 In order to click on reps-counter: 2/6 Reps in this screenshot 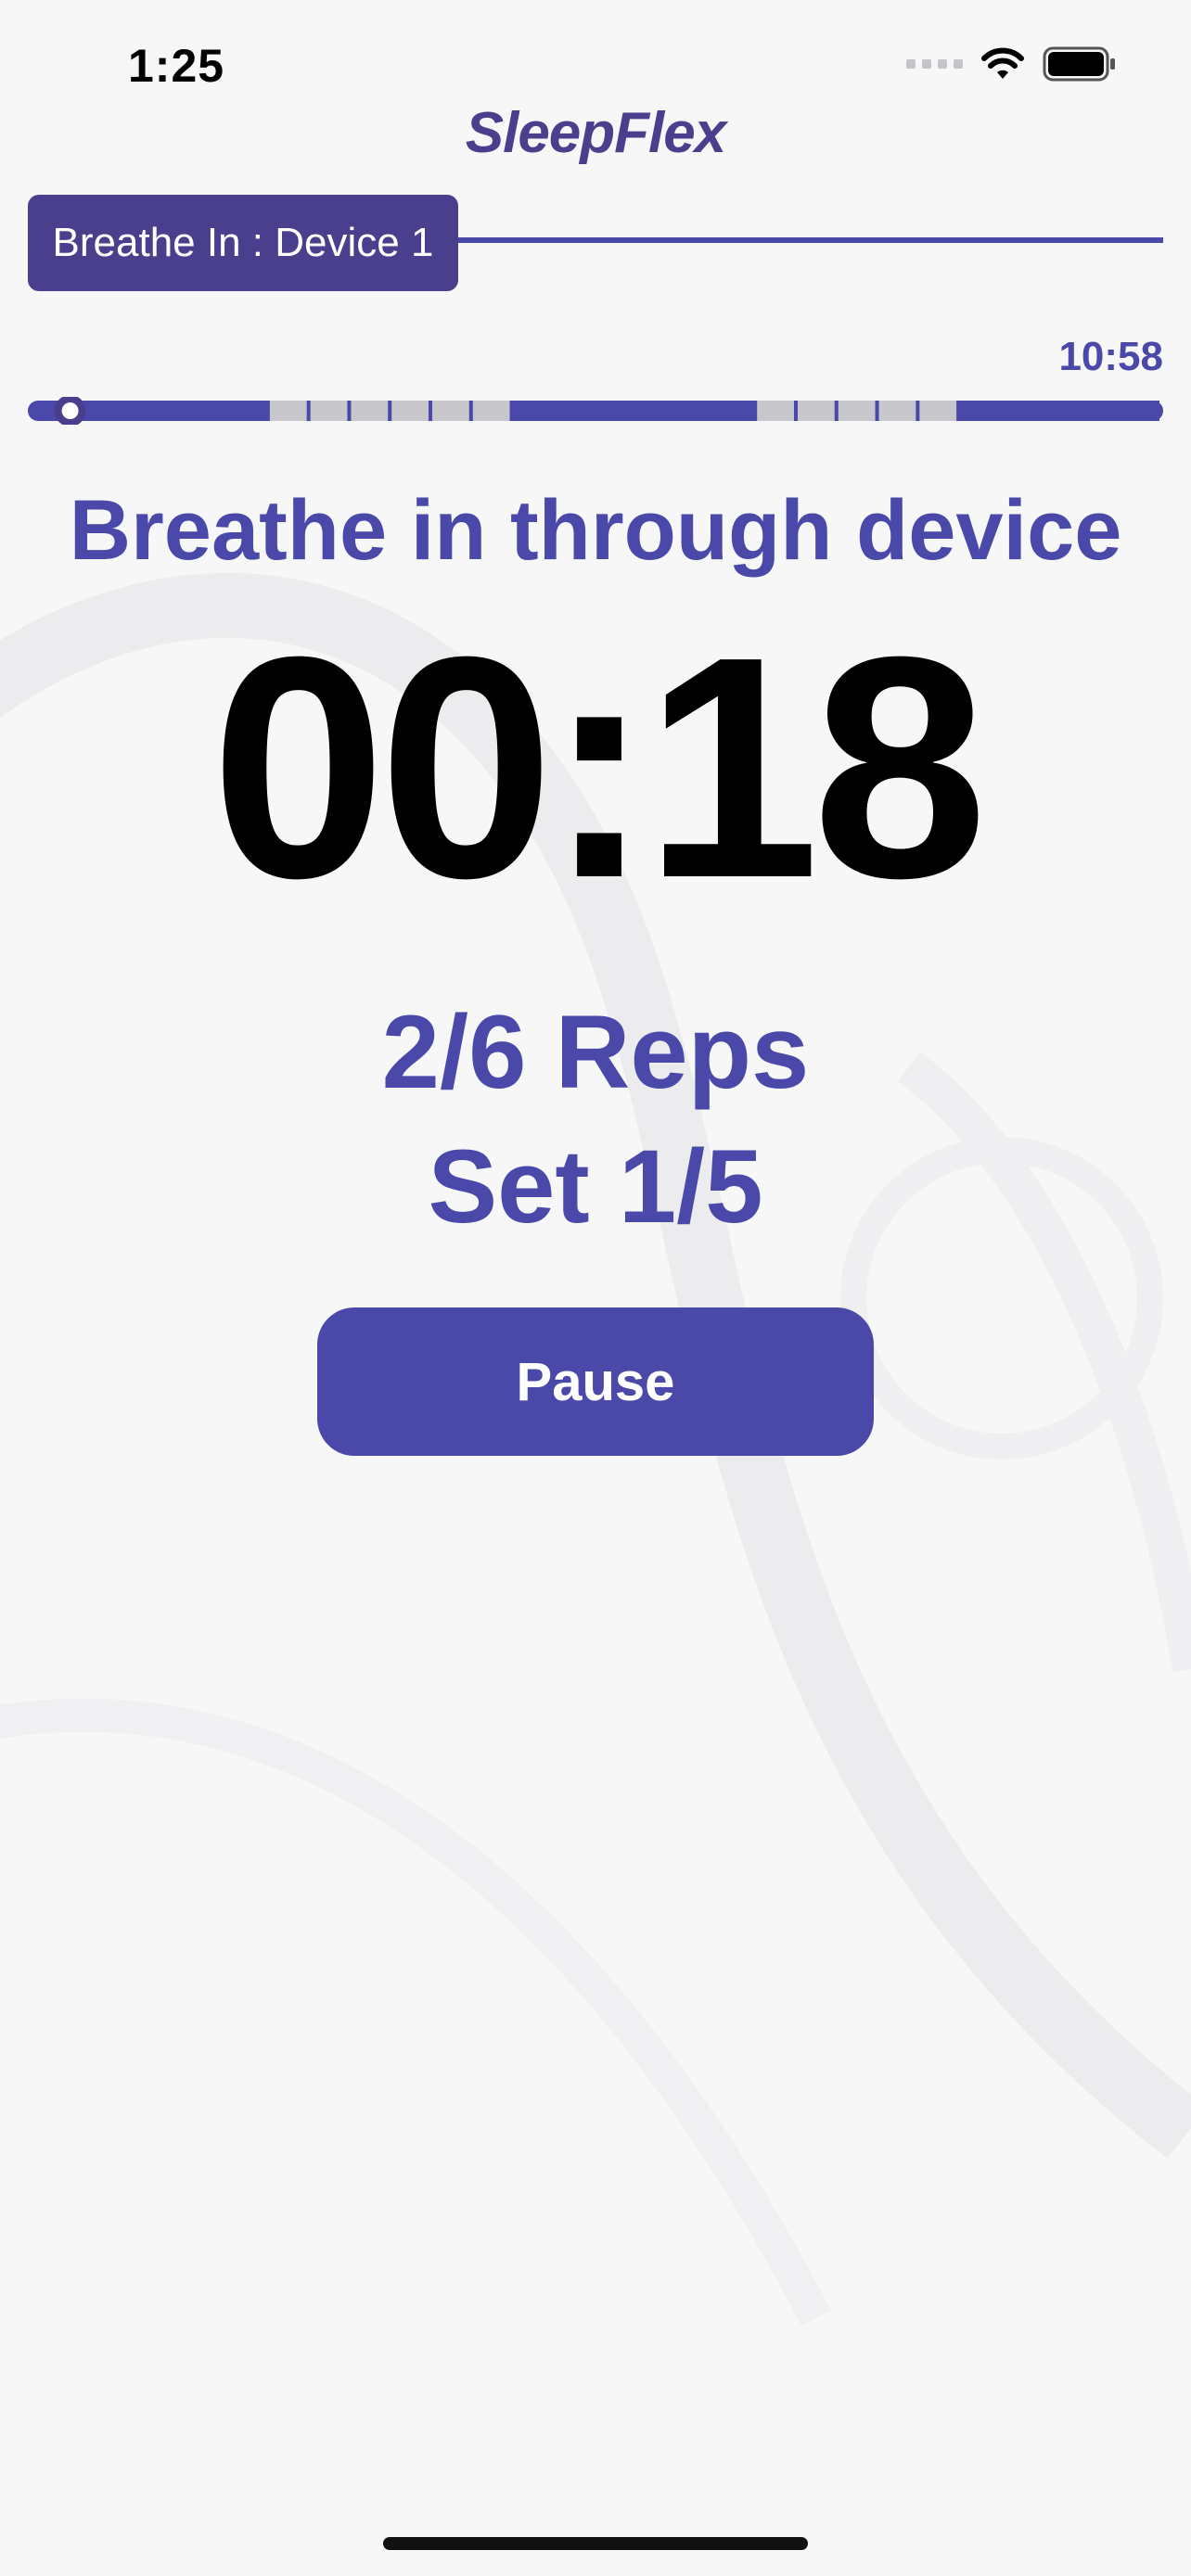, I will do `click(595, 1052)`.